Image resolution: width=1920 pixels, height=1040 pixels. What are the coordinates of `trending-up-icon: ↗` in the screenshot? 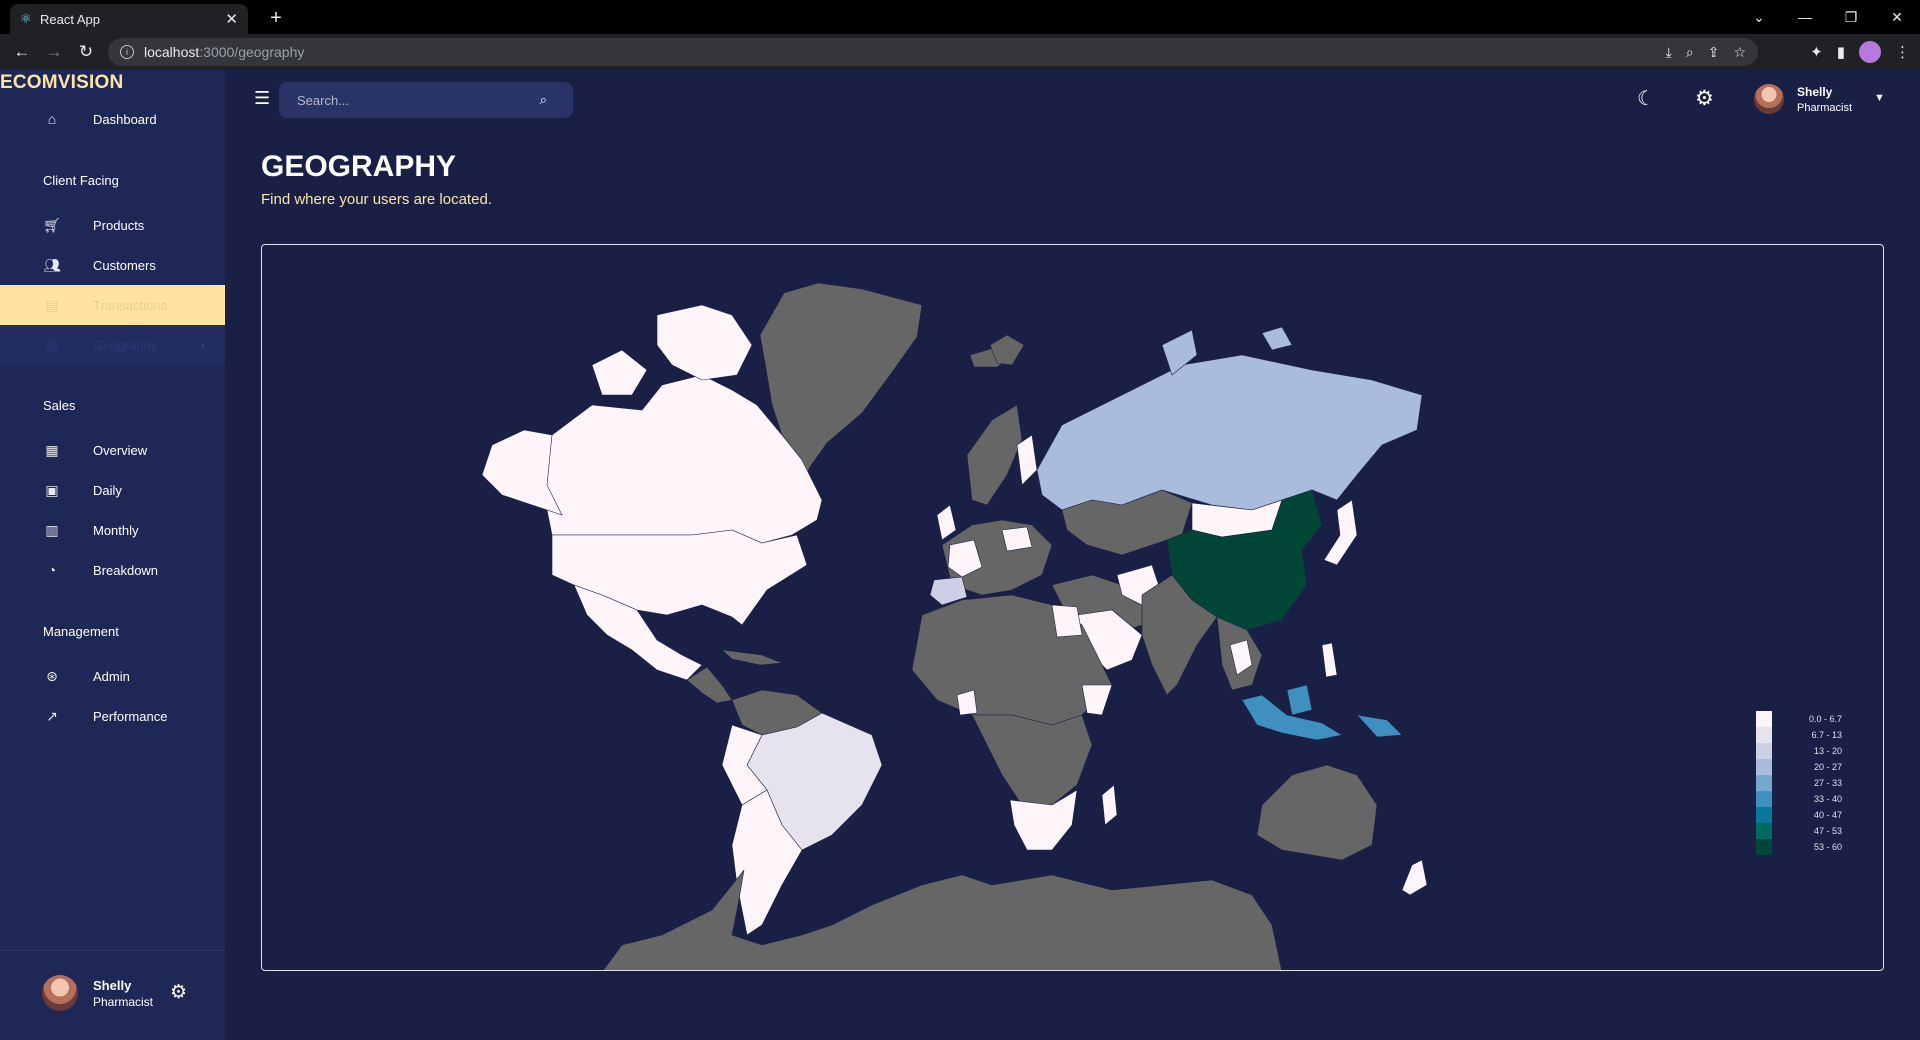 It's located at (52, 715).